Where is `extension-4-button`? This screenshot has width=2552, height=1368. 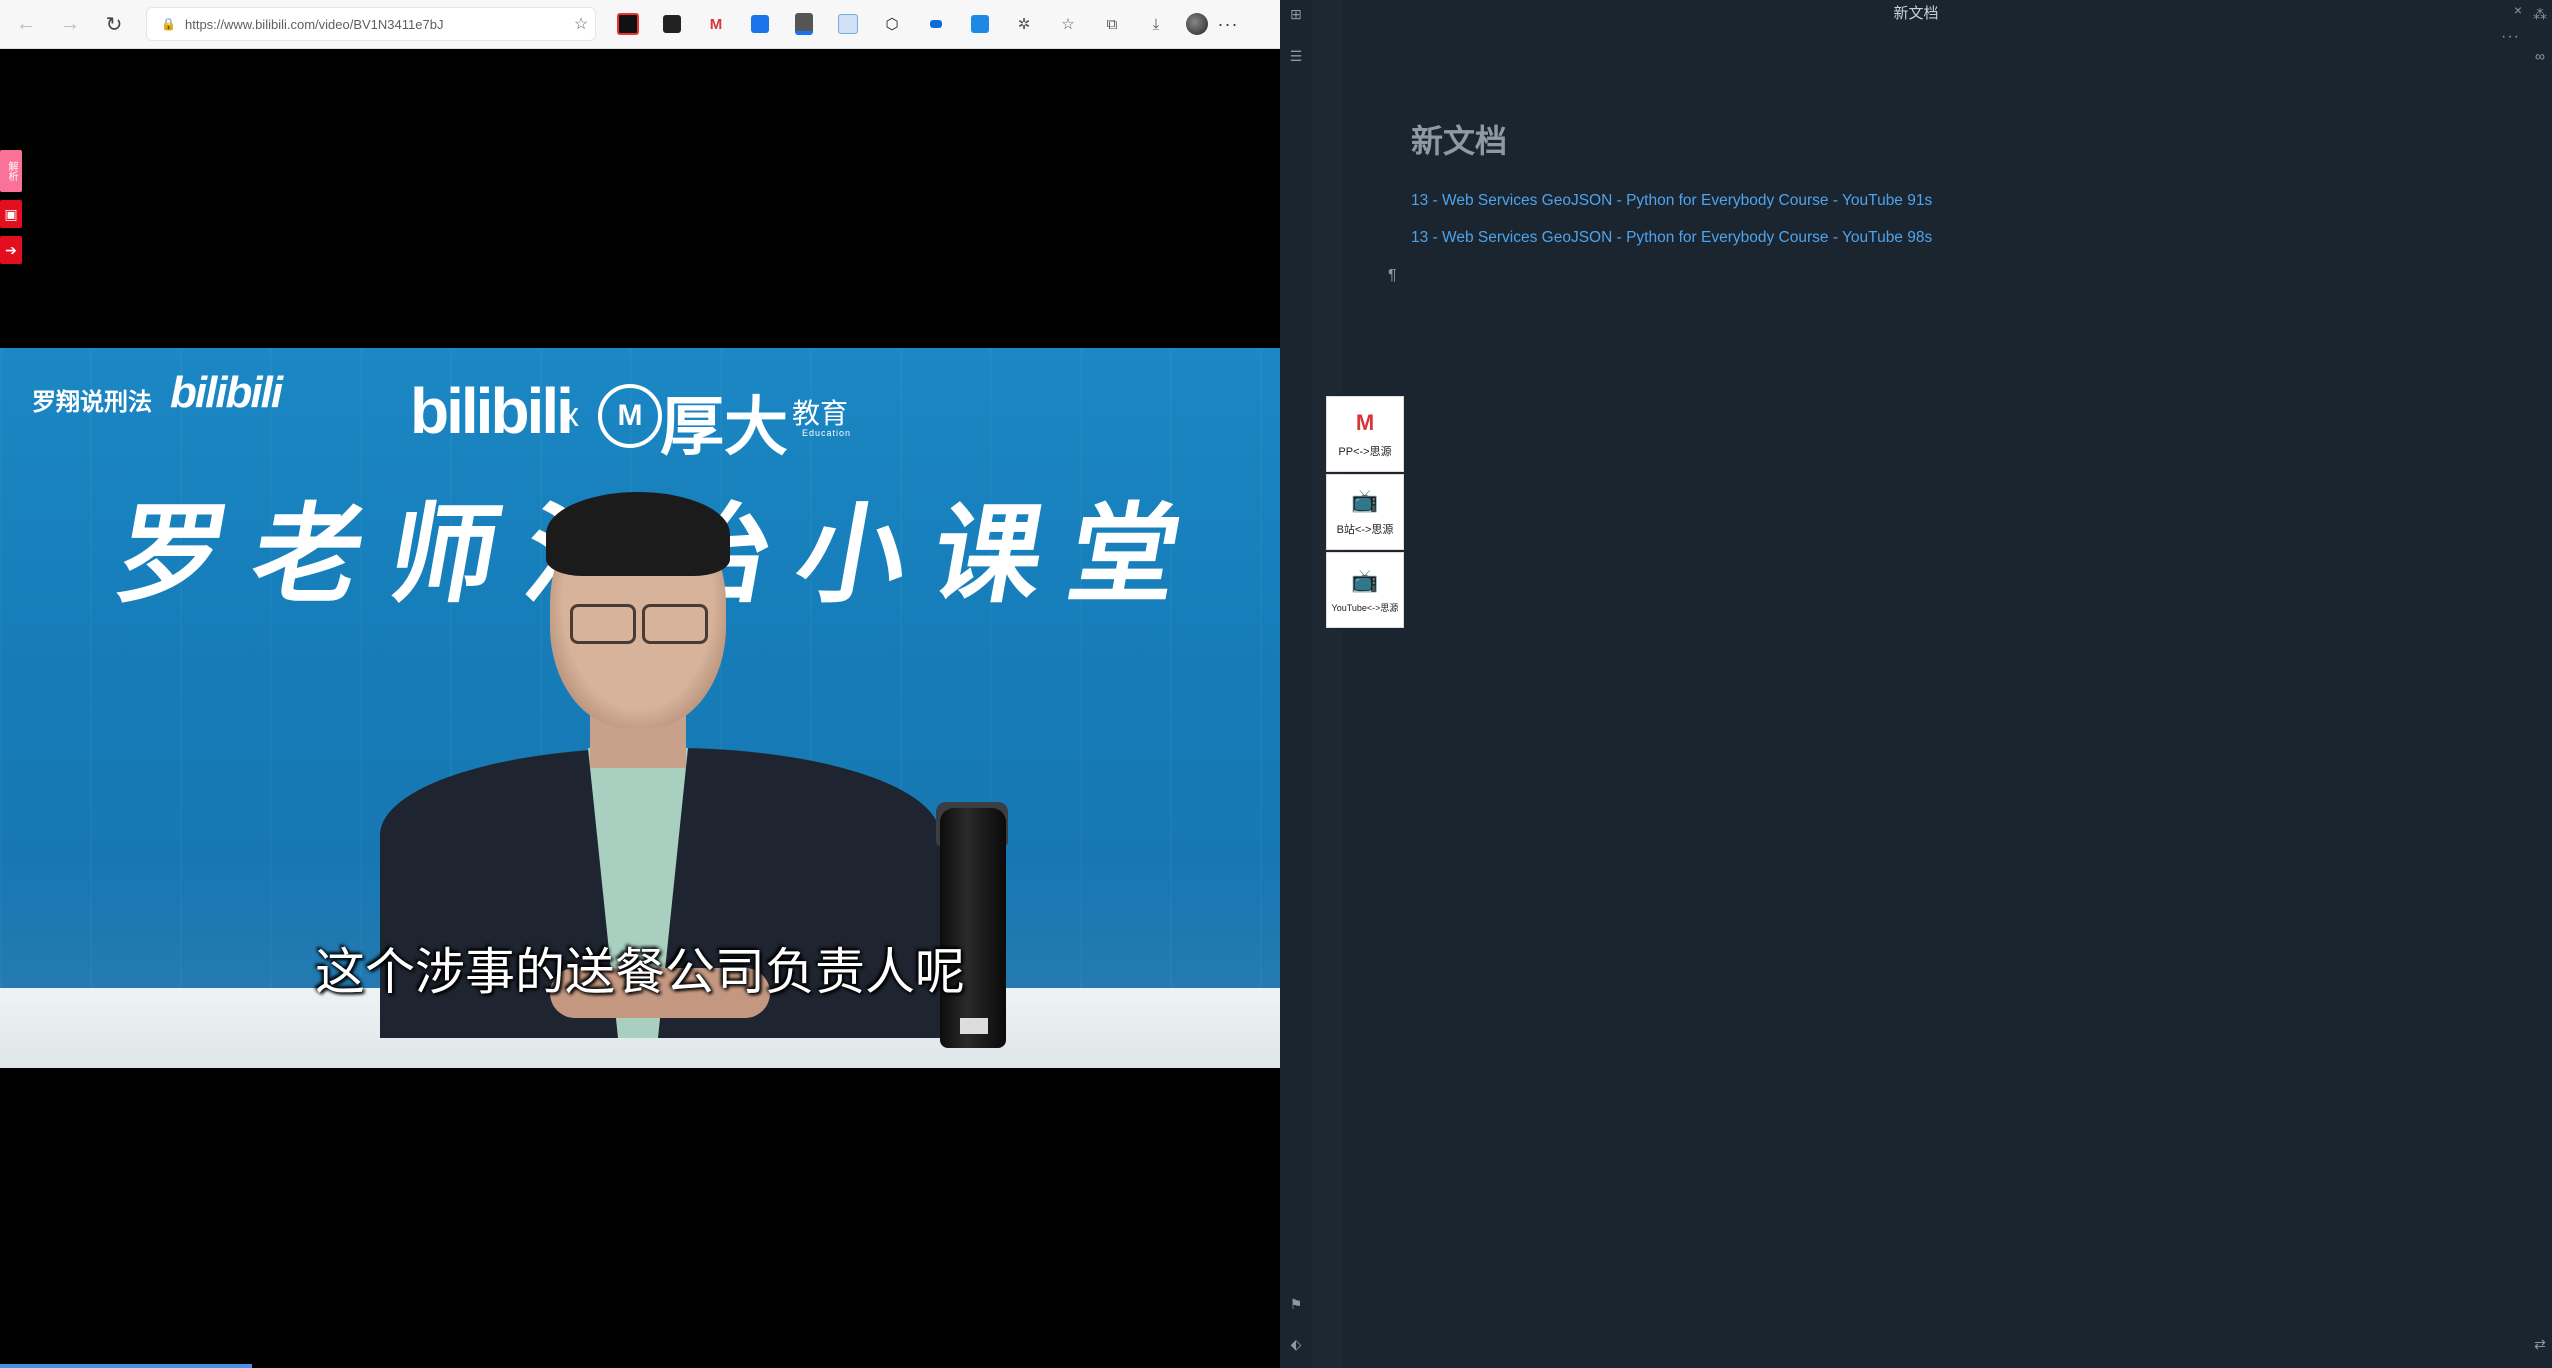
extension-4-button is located at coordinates (760, 24).